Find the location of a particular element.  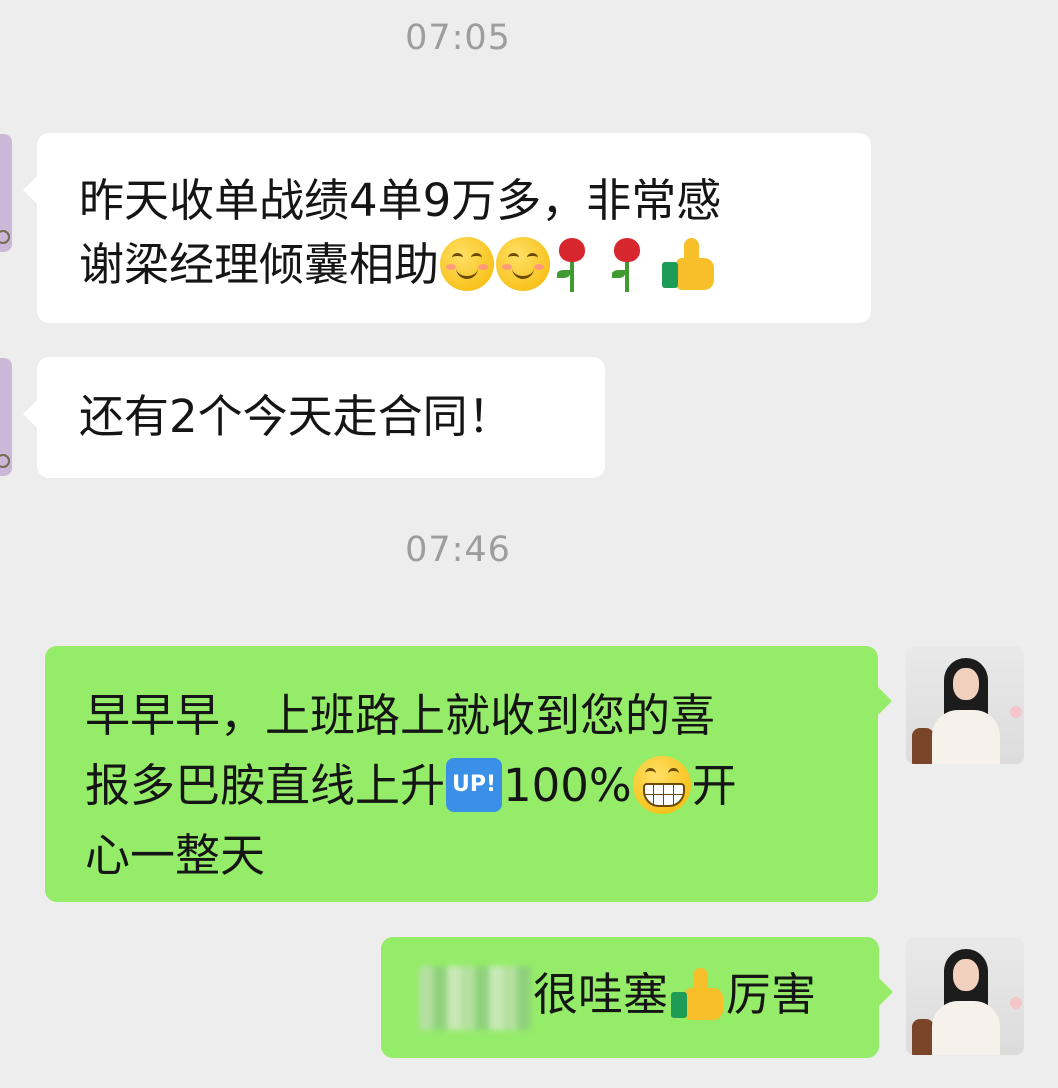

up-button-icon: UP! is located at coordinates (474, 785).